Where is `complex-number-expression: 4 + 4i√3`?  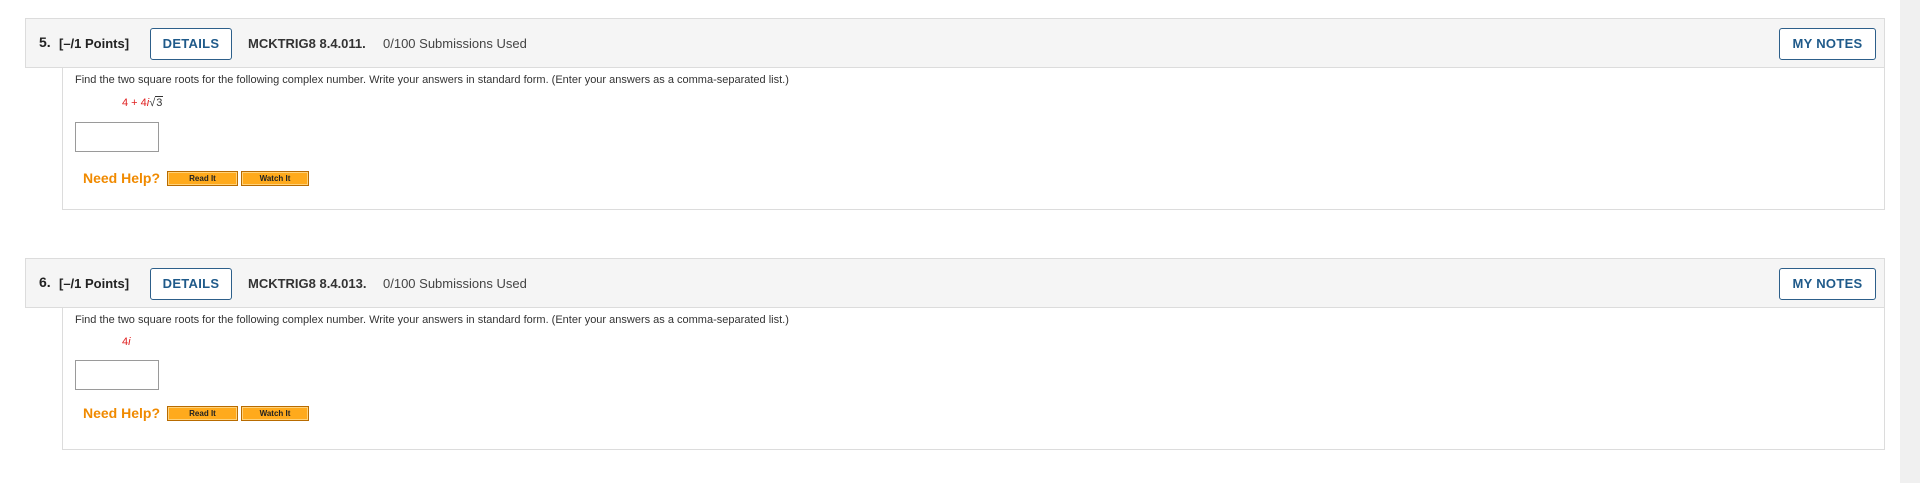
complex-number-expression: 4 + 4i√3 is located at coordinates (143, 102).